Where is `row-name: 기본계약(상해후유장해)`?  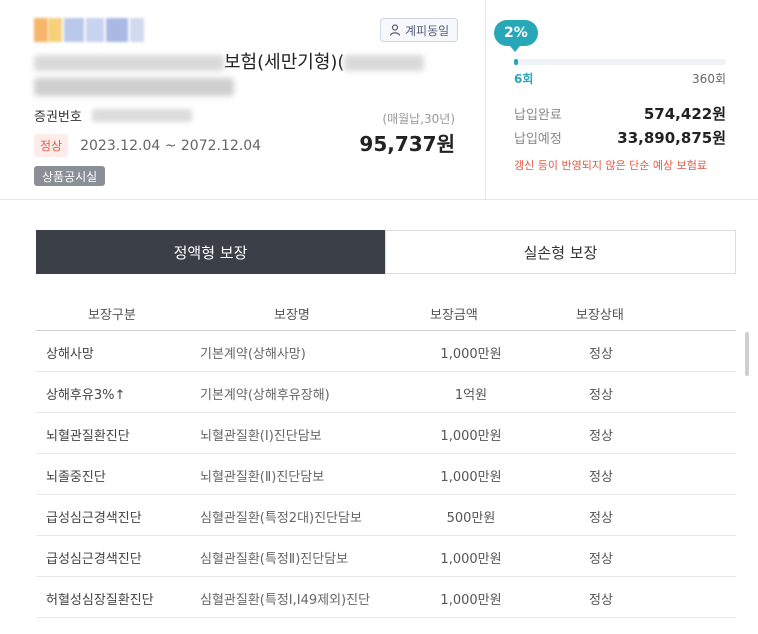
row-name: 기본계약(상해후유장해) is located at coordinates (265, 395).